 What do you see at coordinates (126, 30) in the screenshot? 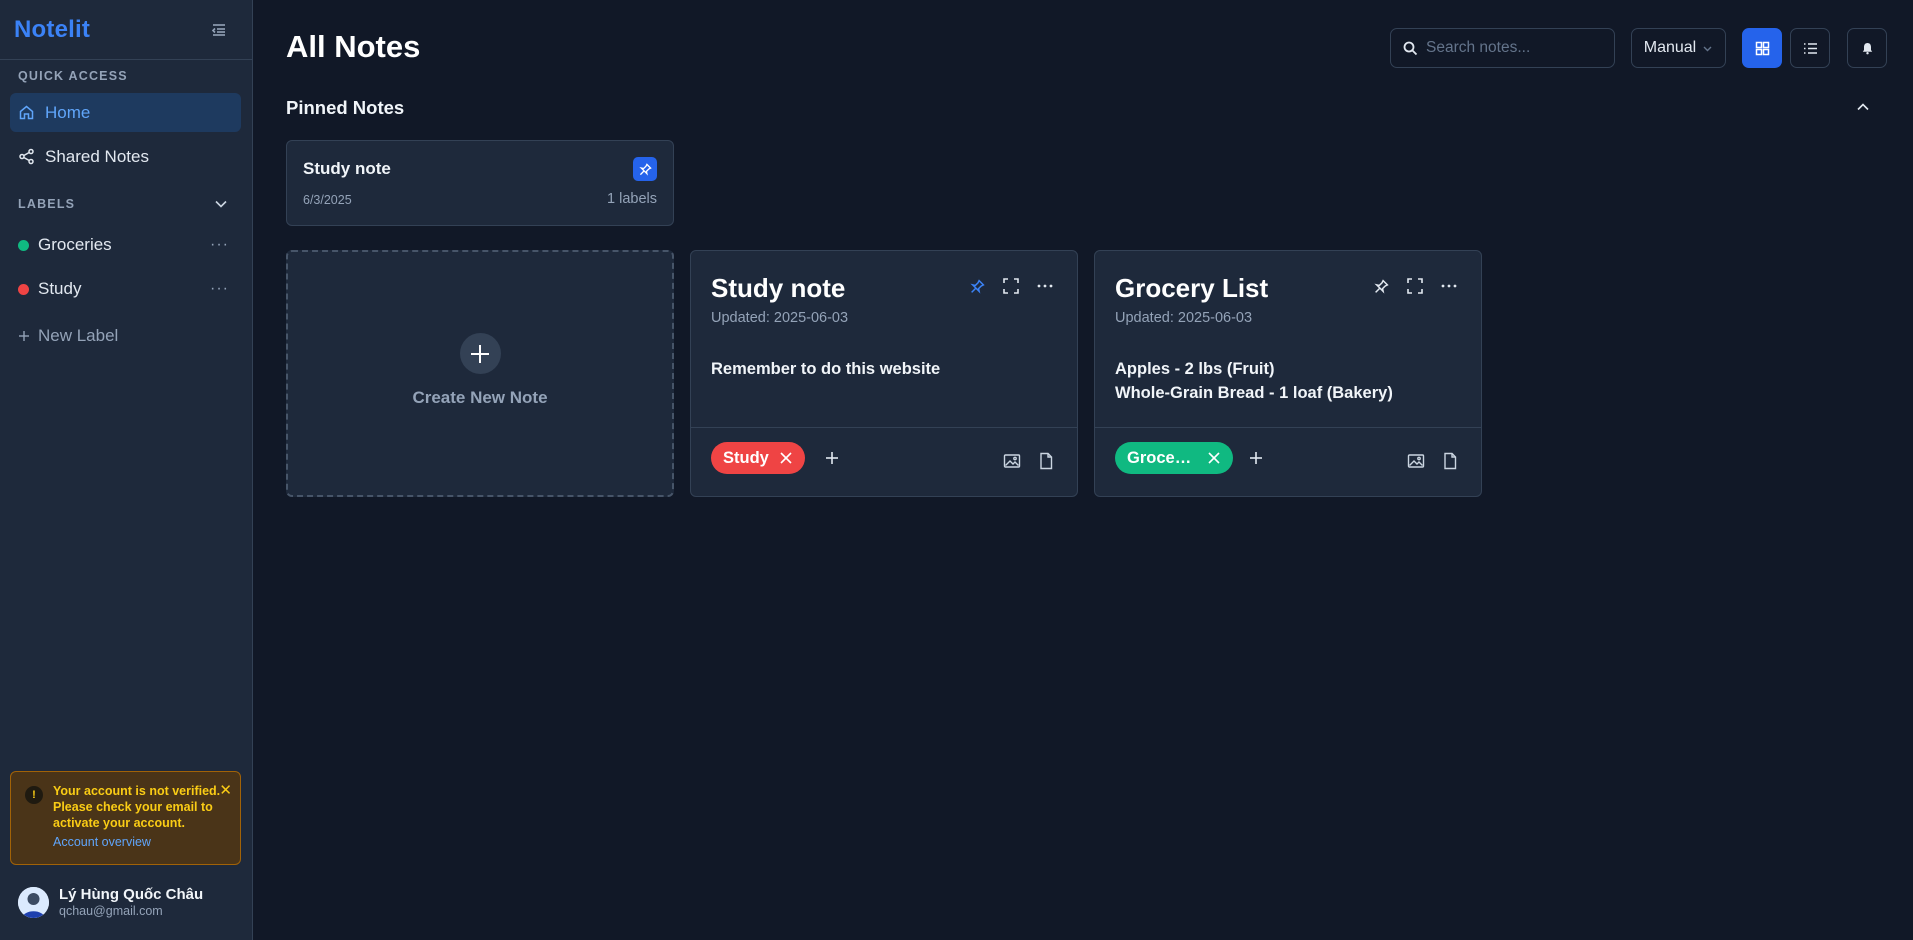
I see `sidebar-header: Notelit` at bounding box center [126, 30].